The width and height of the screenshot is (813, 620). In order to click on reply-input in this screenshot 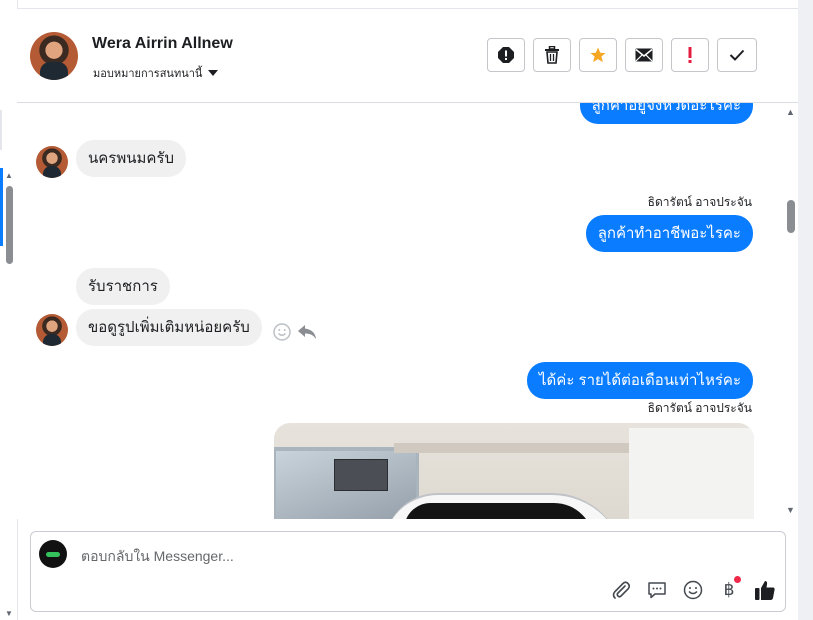, I will do `click(411, 556)`.